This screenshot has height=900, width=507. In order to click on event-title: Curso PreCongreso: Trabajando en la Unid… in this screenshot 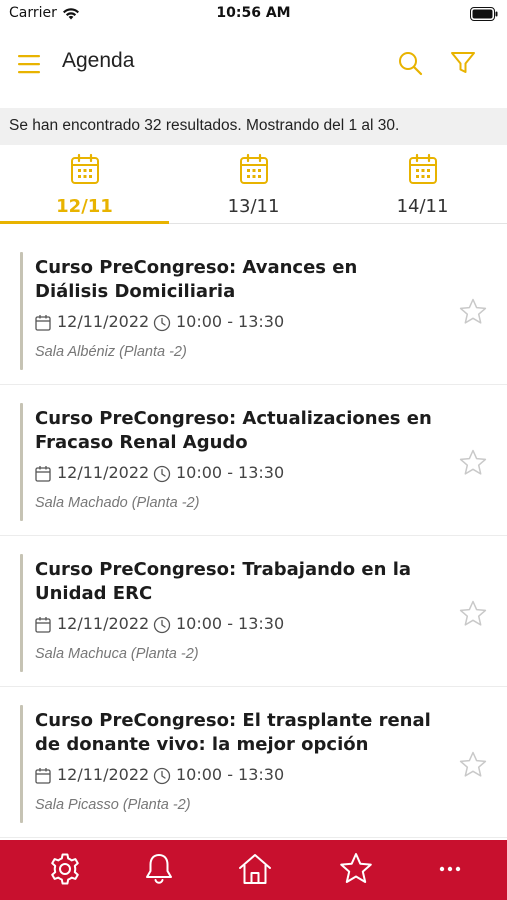, I will do `click(223, 581)`.